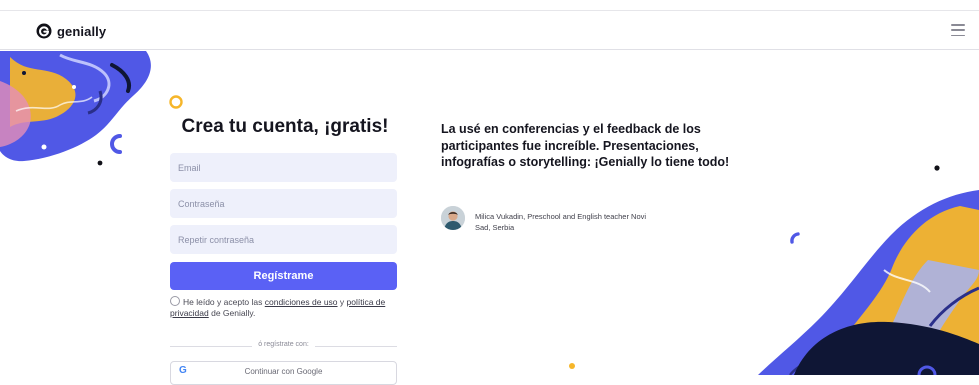  Describe the element at coordinates (82, 31) in the screenshot. I see `brand-name: genially` at that location.